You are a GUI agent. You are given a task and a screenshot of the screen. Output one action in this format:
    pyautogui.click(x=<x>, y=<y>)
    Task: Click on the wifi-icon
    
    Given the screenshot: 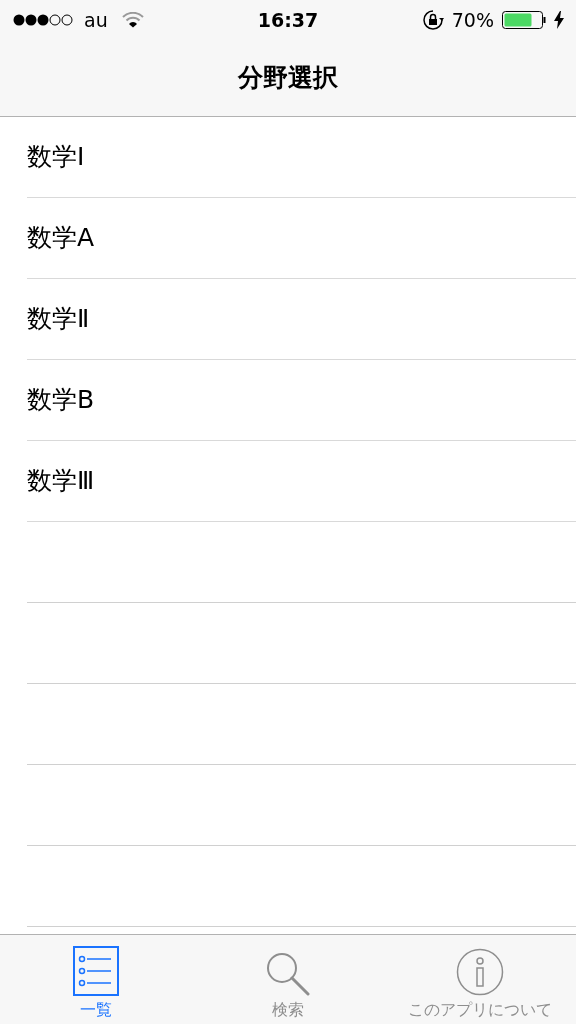 What is the action you would take?
    pyautogui.click(x=132, y=20)
    